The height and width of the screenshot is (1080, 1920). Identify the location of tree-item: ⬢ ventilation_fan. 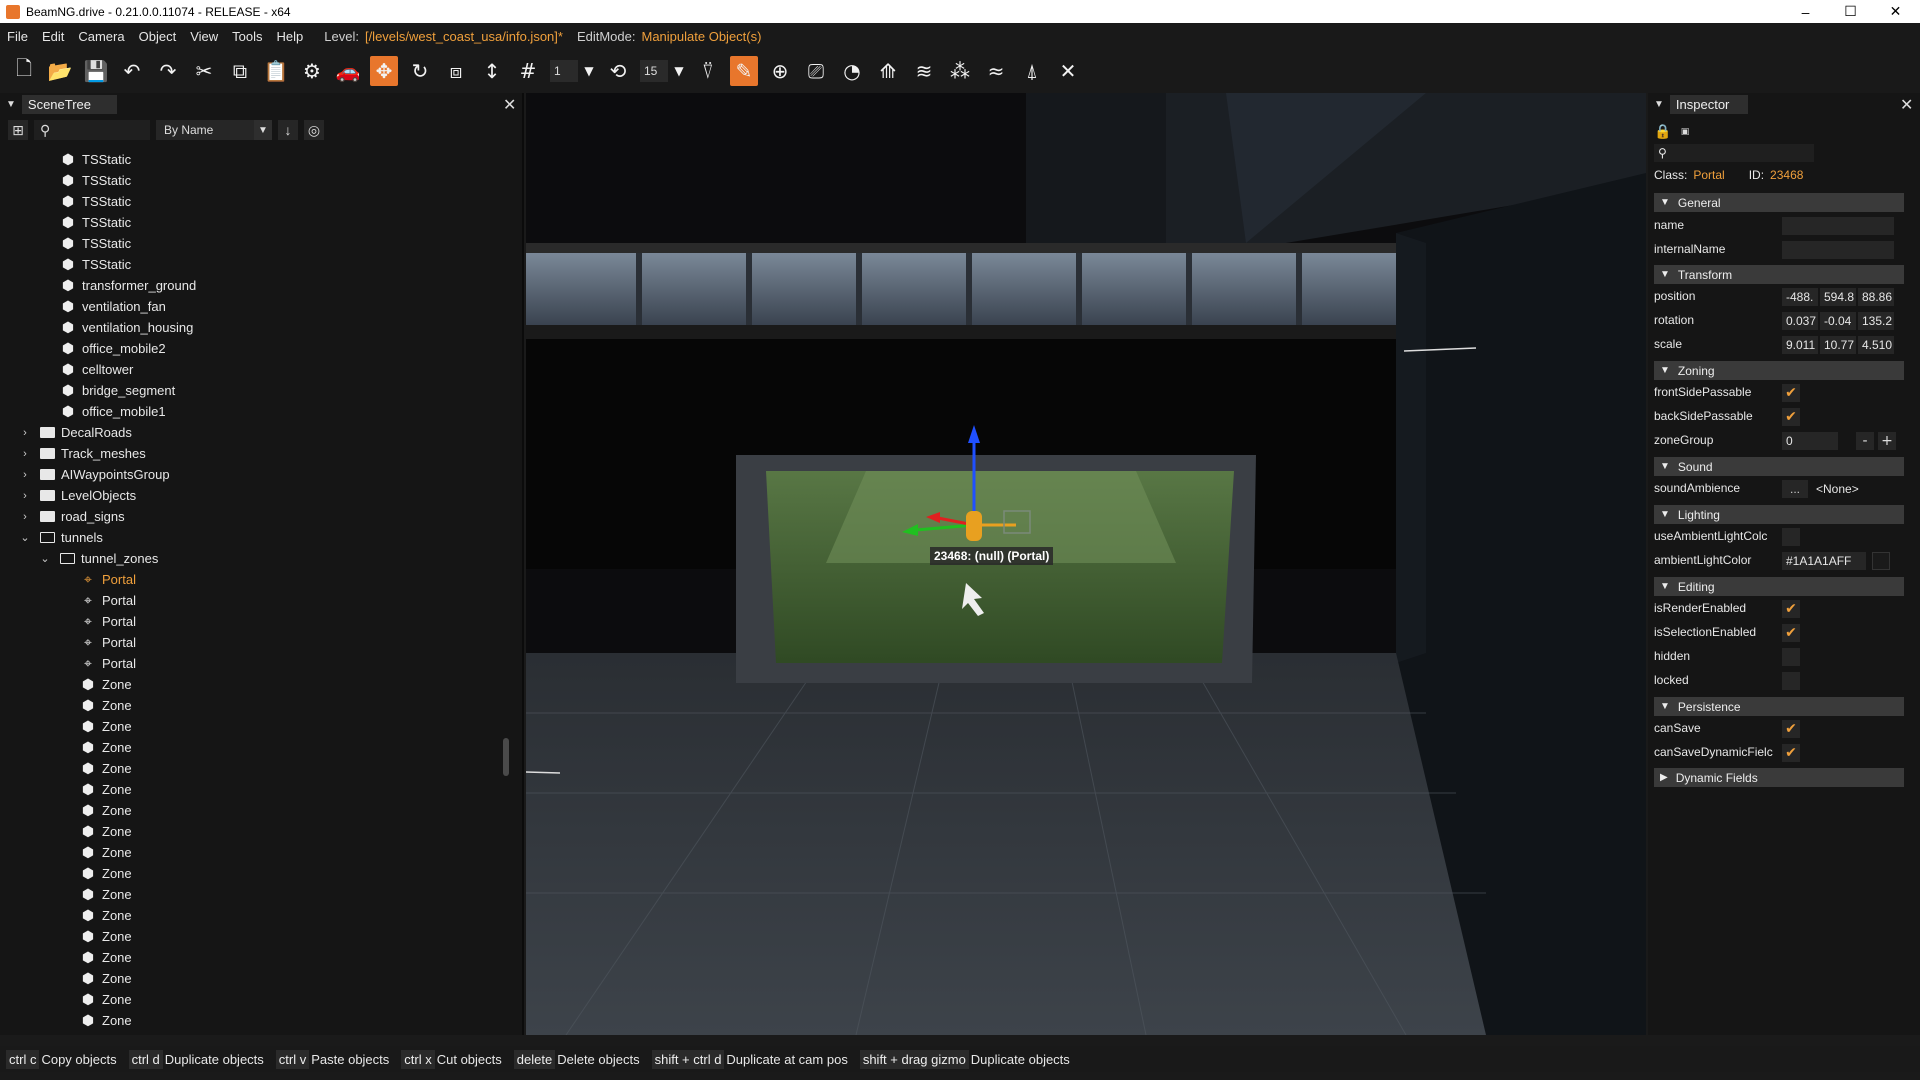
(113, 306).